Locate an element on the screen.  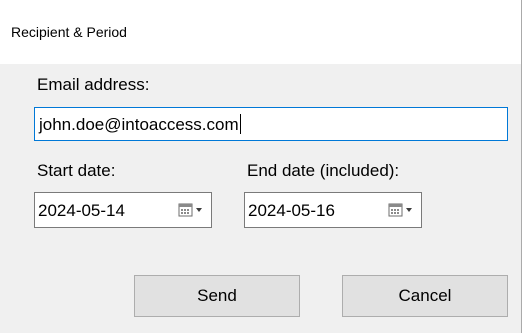
start-date-picker: 2024-05-14 is located at coordinates (123, 210).